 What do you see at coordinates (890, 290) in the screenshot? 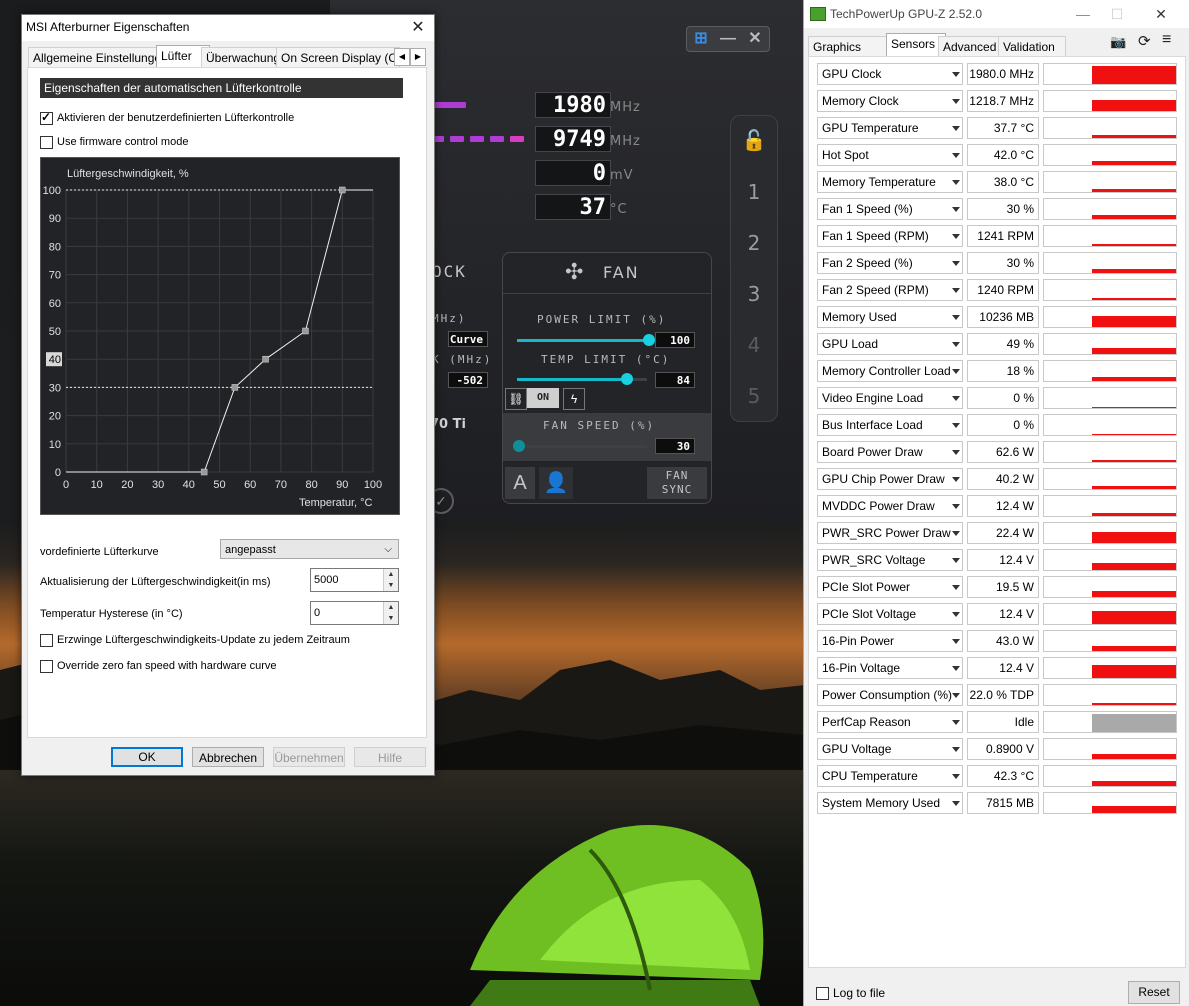
I see `sensor-name-dropdown: Fan 2 Speed (RPM)` at bounding box center [890, 290].